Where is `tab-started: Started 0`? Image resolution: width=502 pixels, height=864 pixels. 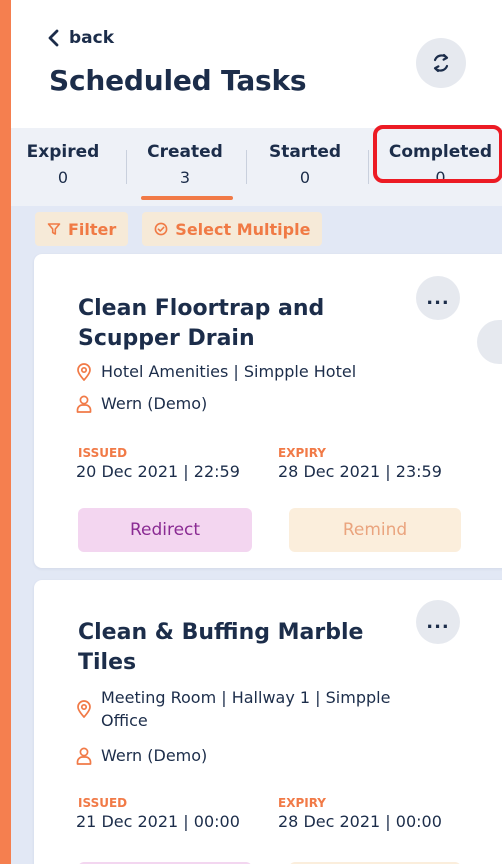
tab-started: Started 0 is located at coordinates (305, 164).